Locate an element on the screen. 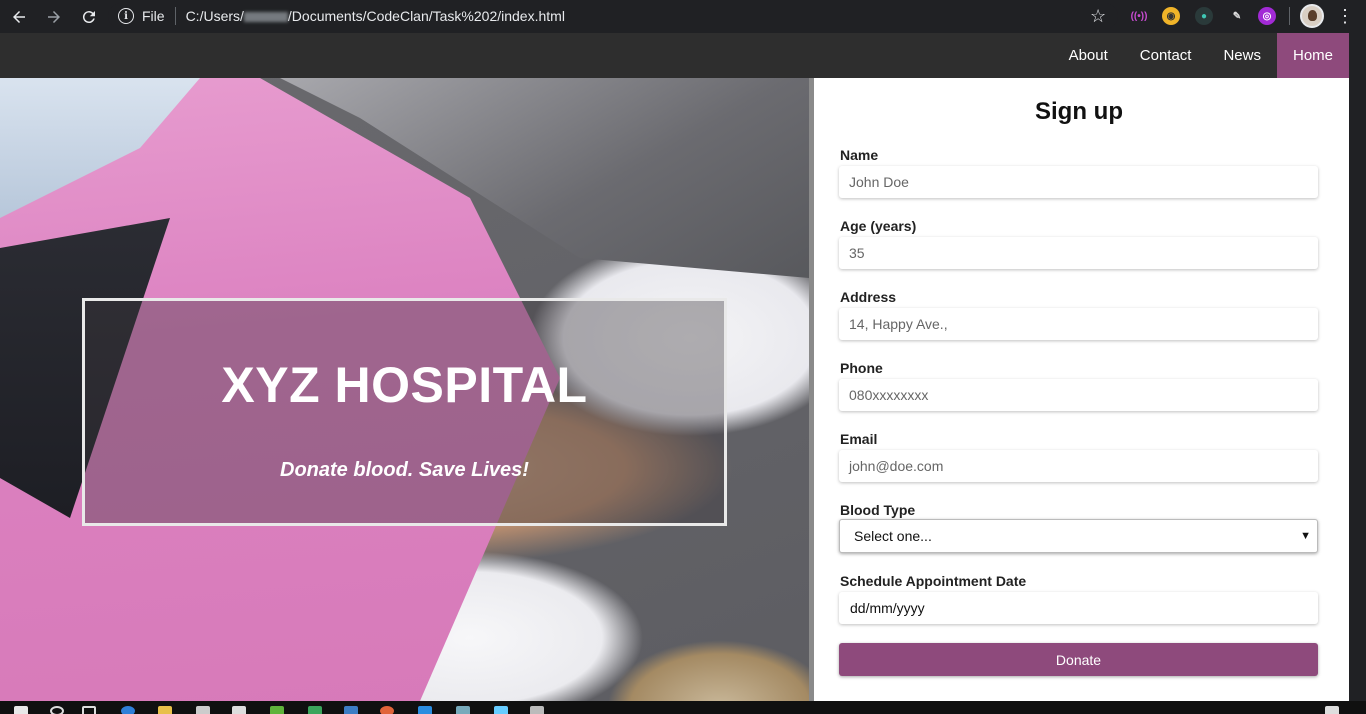  search-icon is located at coordinates (57, 710).